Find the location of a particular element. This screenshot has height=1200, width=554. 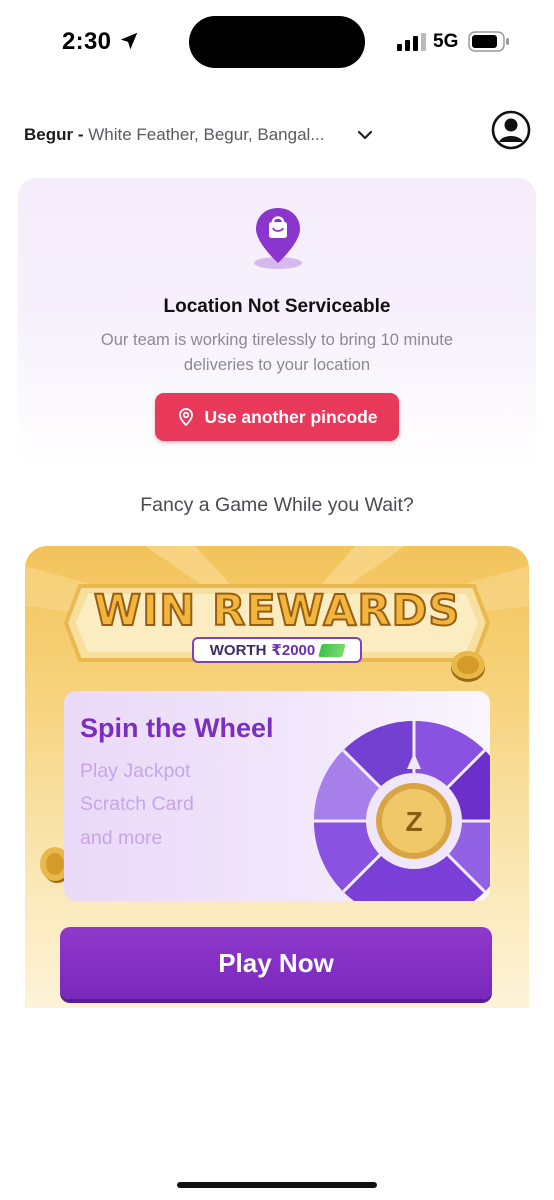

play-now-button: Play Now is located at coordinates (276, 963).